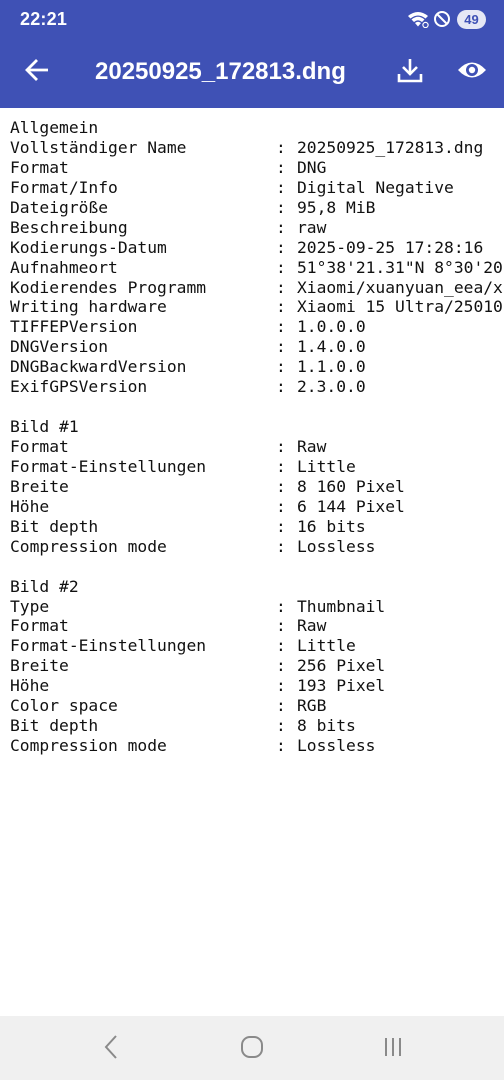  I want to click on info-label: Beschreibung, so click(69, 227).